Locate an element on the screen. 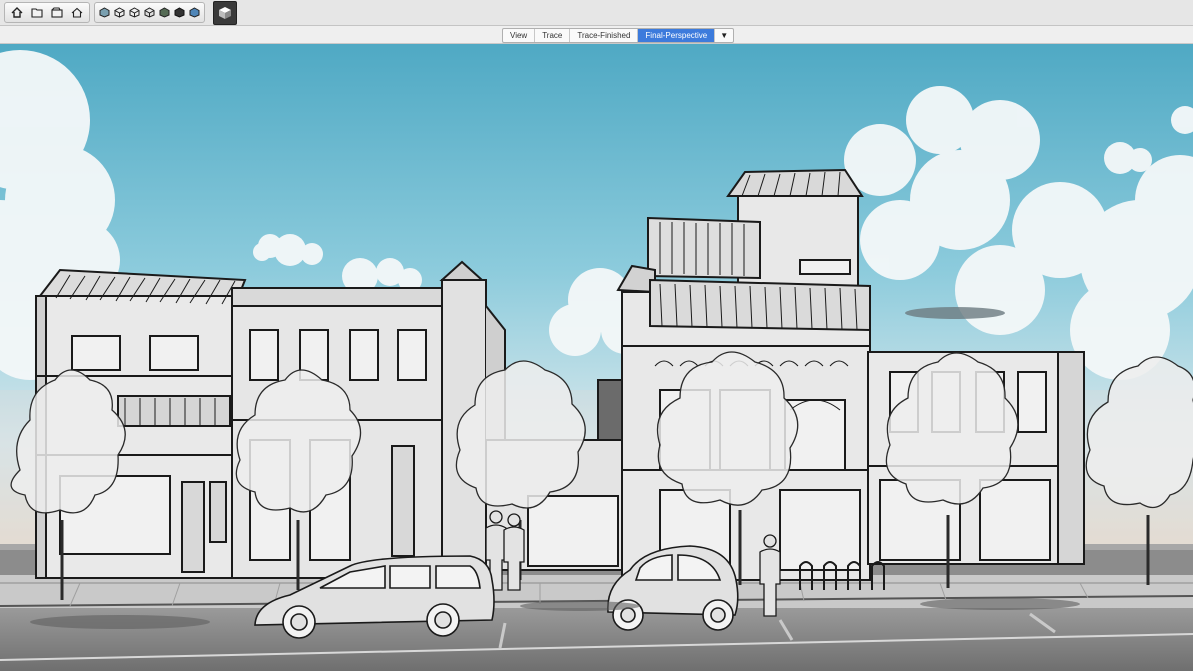  view-top-icon is located at coordinates (119, 12).